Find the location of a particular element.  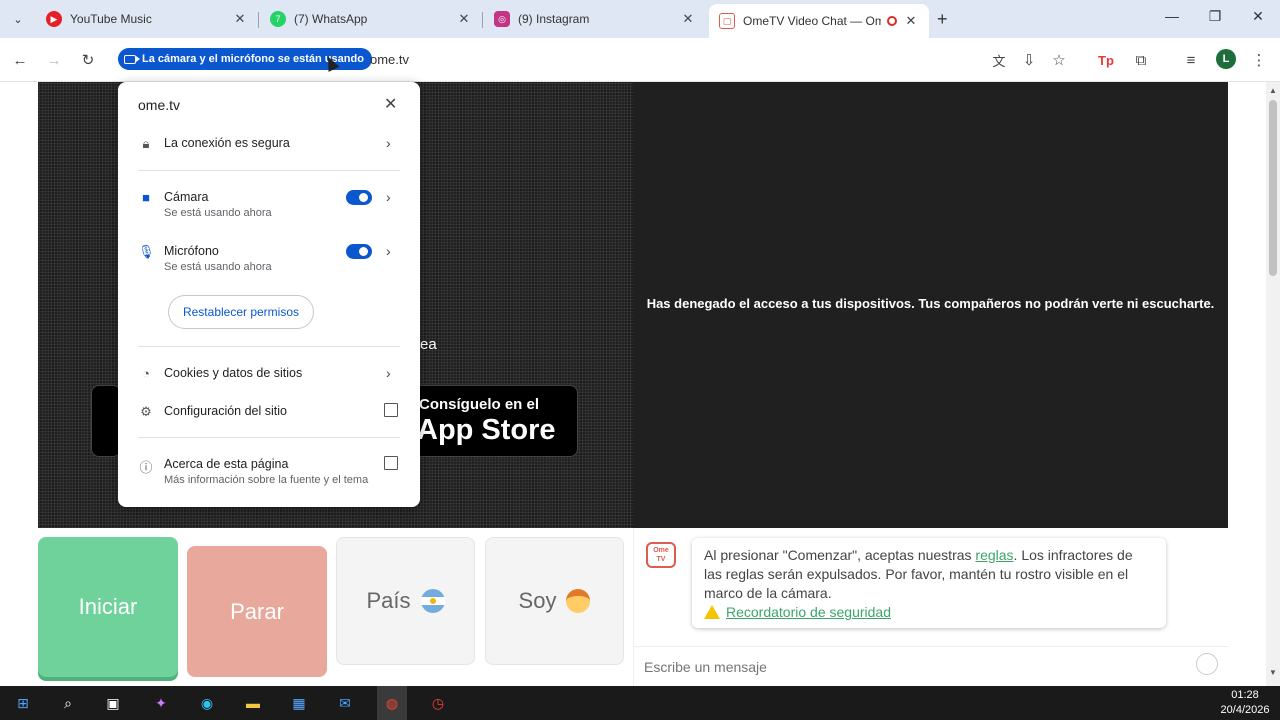

extension-tp-icon: Tp is located at coordinates (1106, 60).